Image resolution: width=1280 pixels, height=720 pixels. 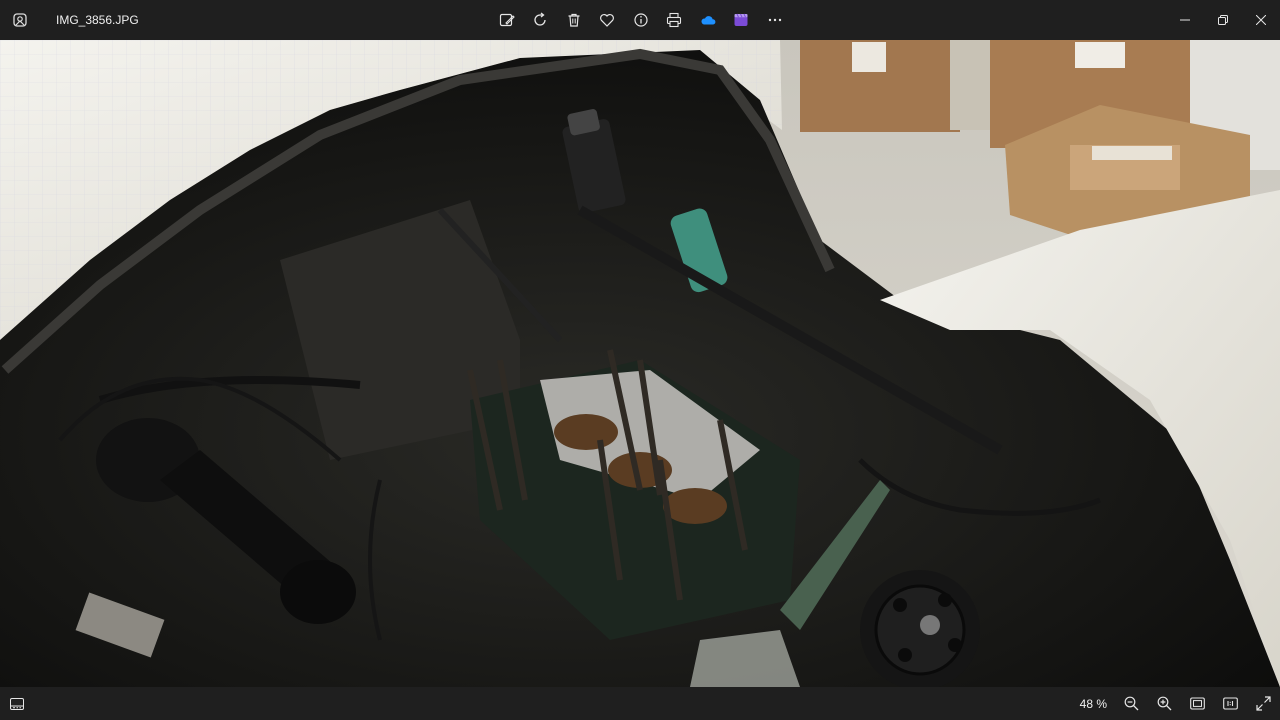 I want to click on close-button, so click(x=1261, y=20).